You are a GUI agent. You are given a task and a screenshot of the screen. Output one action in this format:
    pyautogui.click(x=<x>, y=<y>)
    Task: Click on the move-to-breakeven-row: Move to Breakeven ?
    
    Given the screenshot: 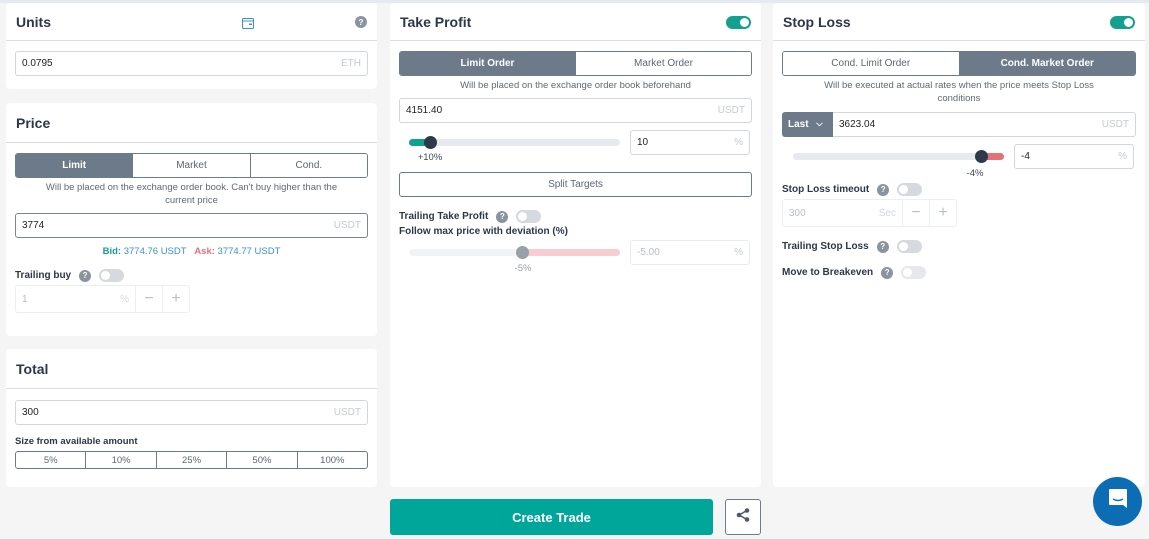 What is the action you would take?
    pyautogui.click(x=959, y=272)
    